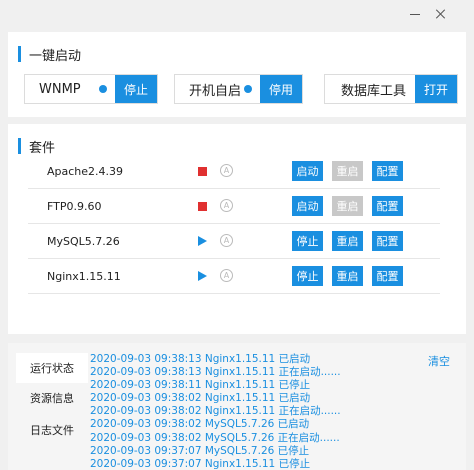 Image resolution: width=474 pixels, height=470 pixels. Describe the element at coordinates (237, 15) in the screenshot. I see `title-bar` at that location.